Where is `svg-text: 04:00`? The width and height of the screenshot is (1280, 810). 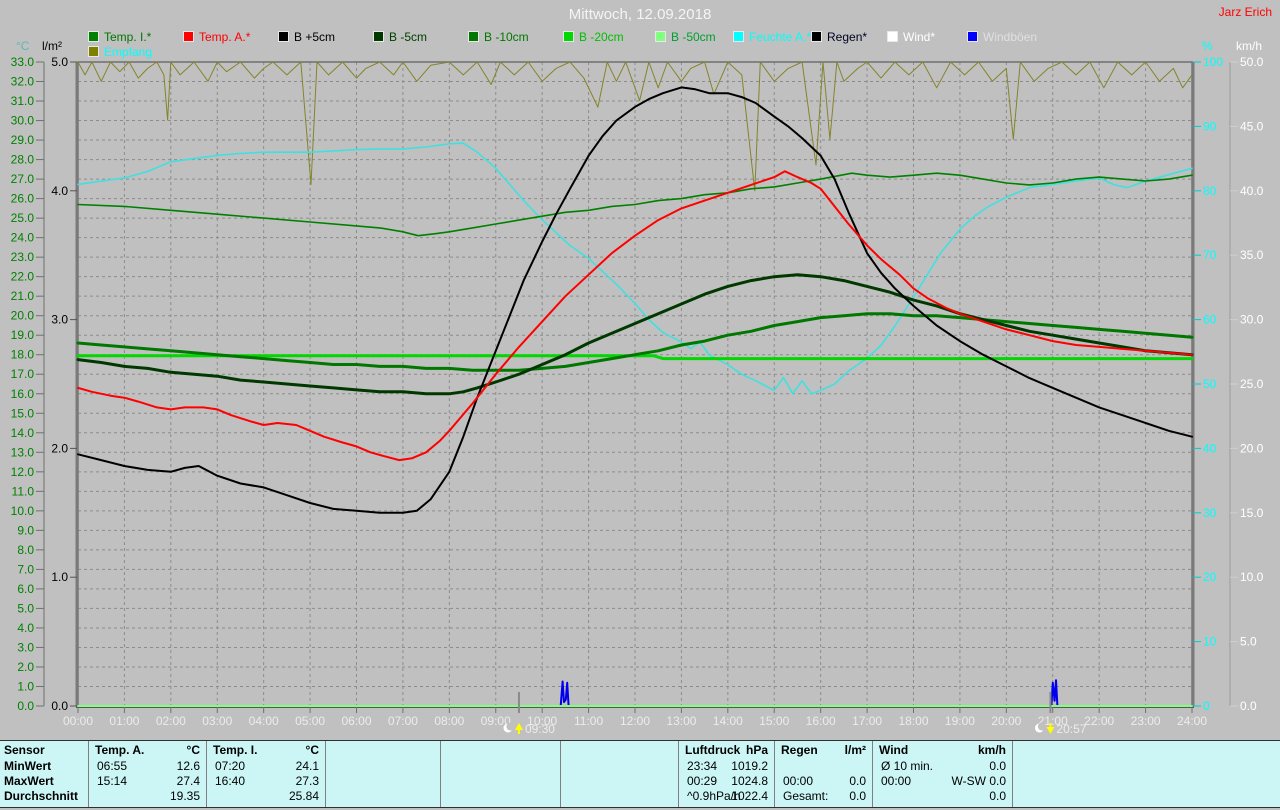 svg-text: 04:00 is located at coordinates (264, 721).